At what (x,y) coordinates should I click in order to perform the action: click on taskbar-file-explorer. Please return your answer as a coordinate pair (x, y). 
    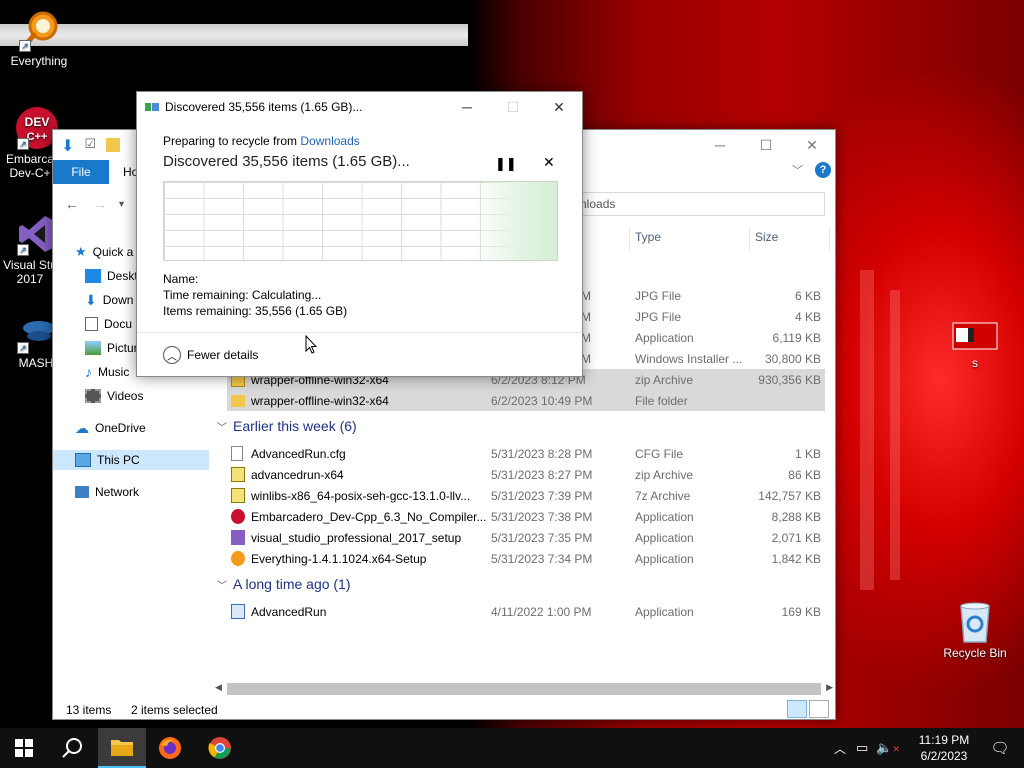
    Looking at the image, I should click on (122, 748).